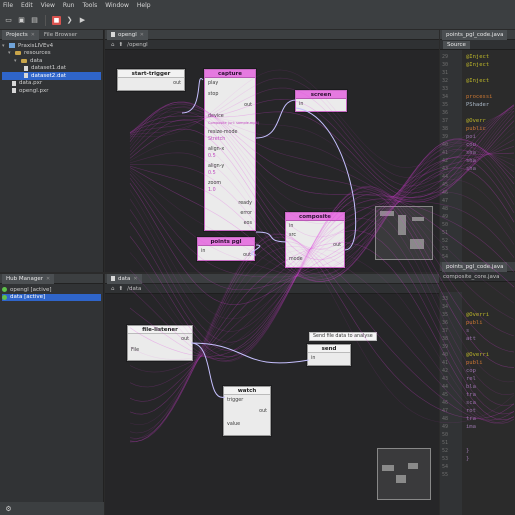 Image resolution: width=515 pixels, height=515 pixels. I want to click on tree-item-resources: ▾ resources, so click(51, 54).